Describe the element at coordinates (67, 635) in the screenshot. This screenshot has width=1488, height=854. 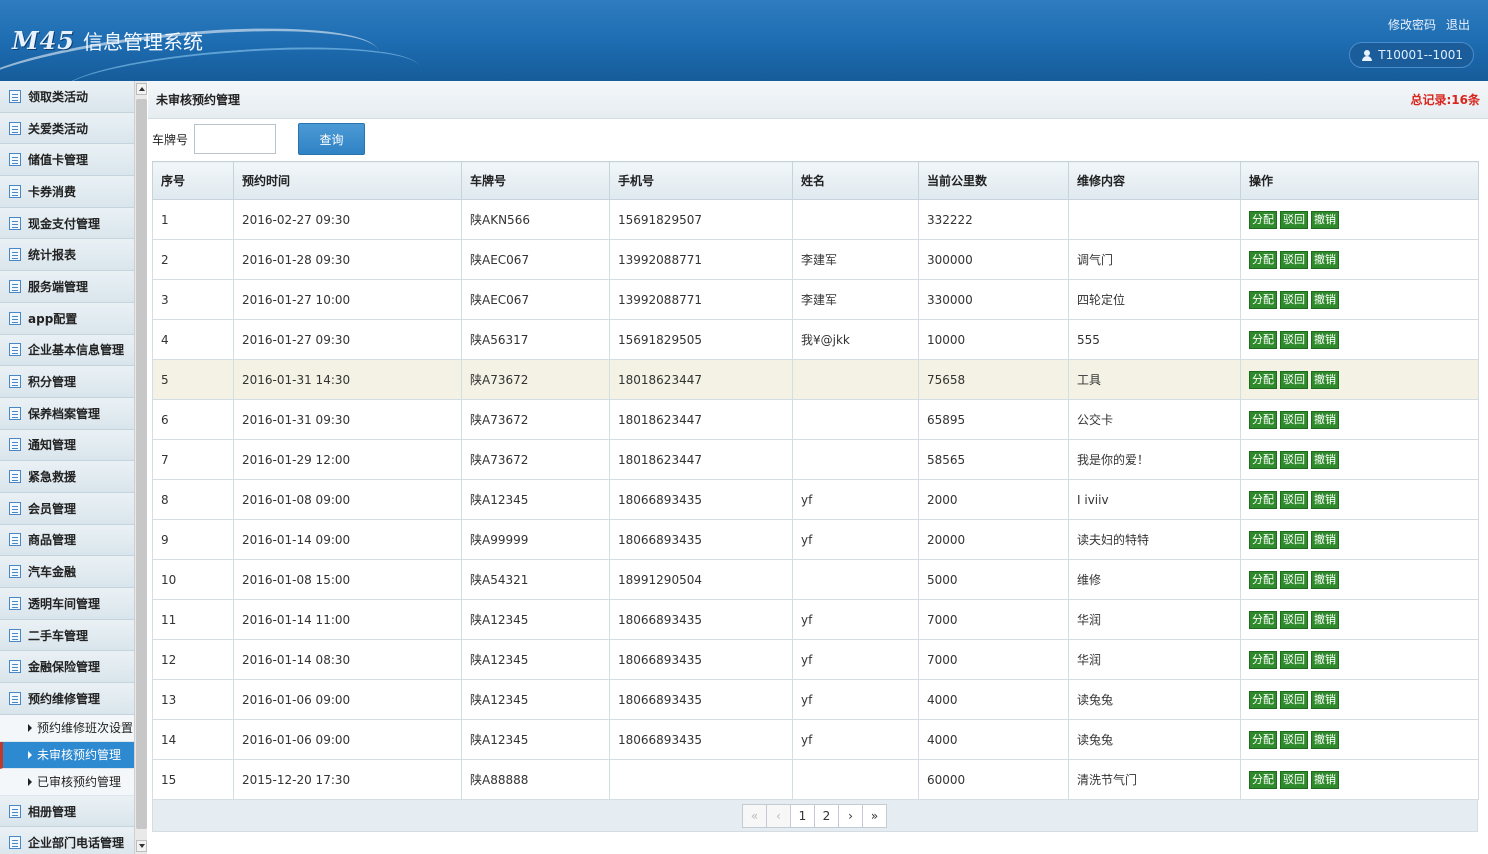
I see `sidebar-item: 二手车管理` at that location.